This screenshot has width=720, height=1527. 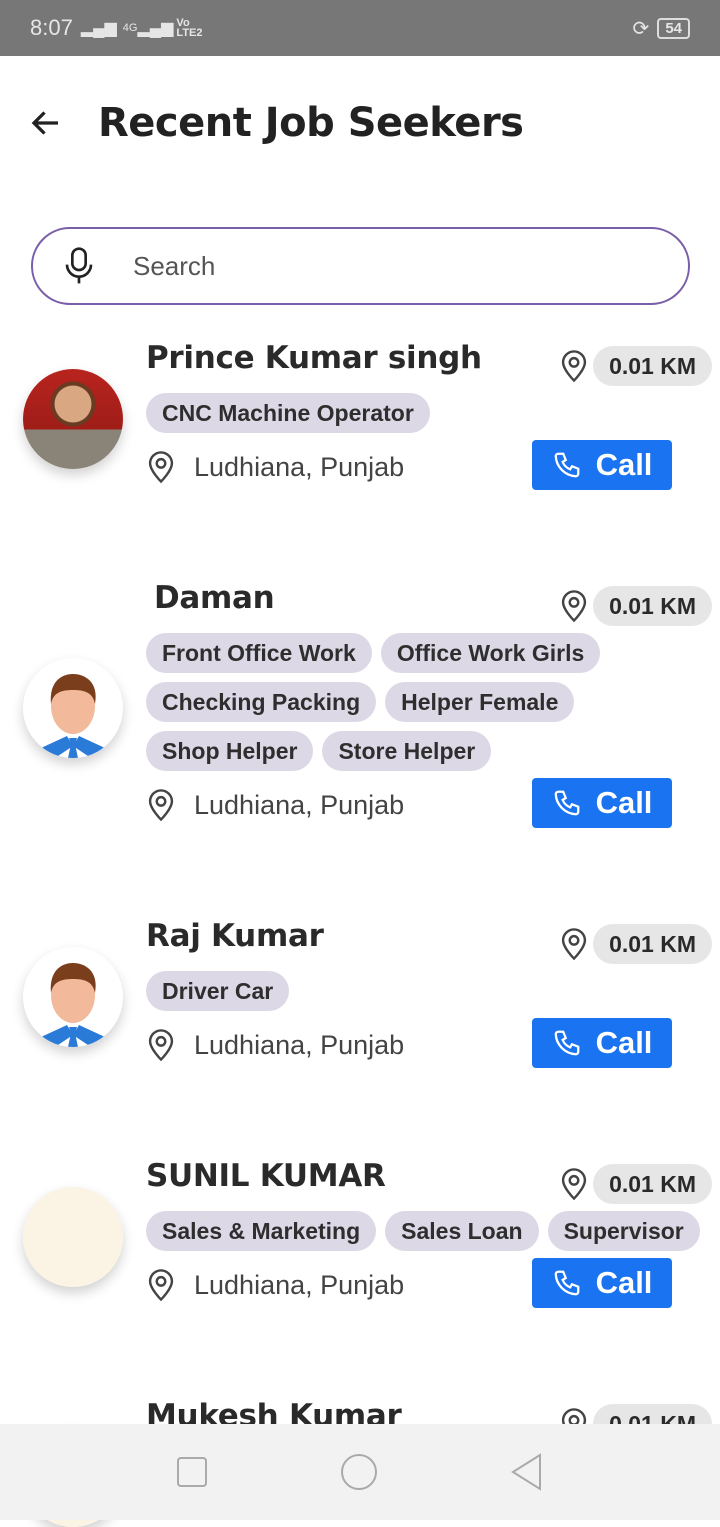 What do you see at coordinates (623, 1231) in the screenshot?
I see `job-tag: Supervisor` at bounding box center [623, 1231].